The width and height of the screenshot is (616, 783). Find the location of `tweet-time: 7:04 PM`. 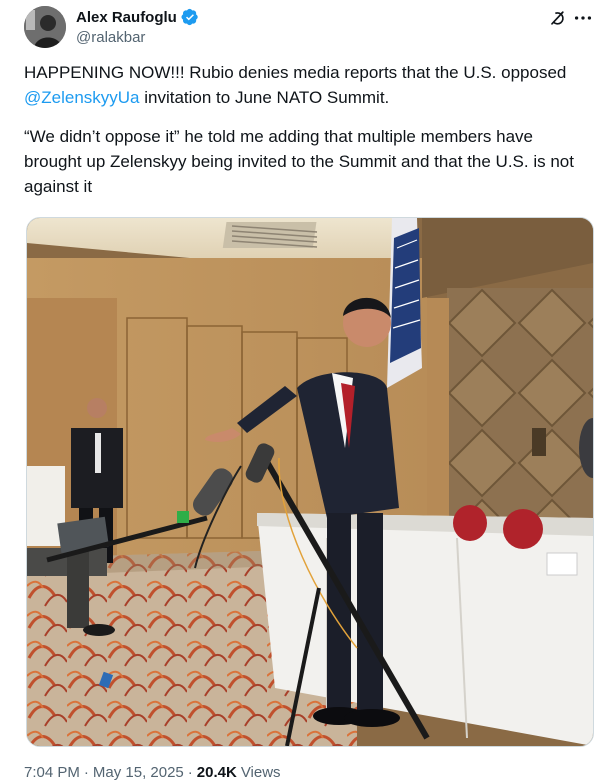

tweet-time: 7:04 PM is located at coordinates (52, 772).